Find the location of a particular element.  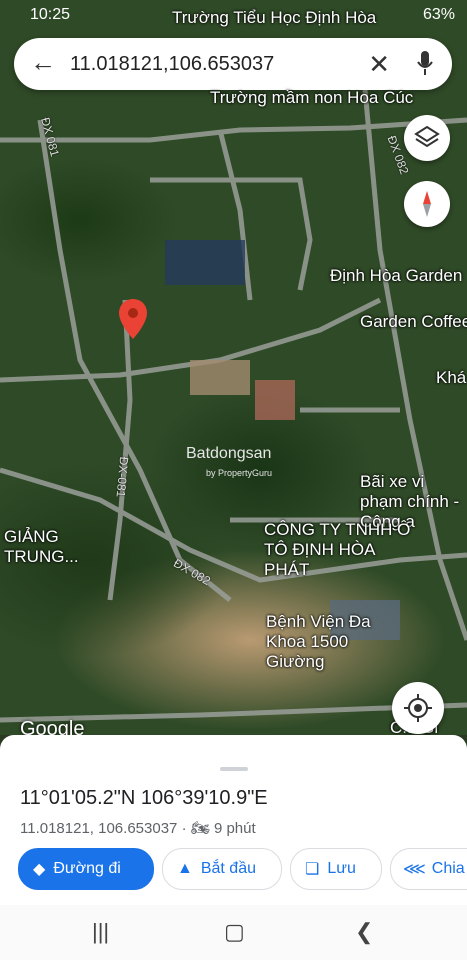

compass-button is located at coordinates (427, 204).